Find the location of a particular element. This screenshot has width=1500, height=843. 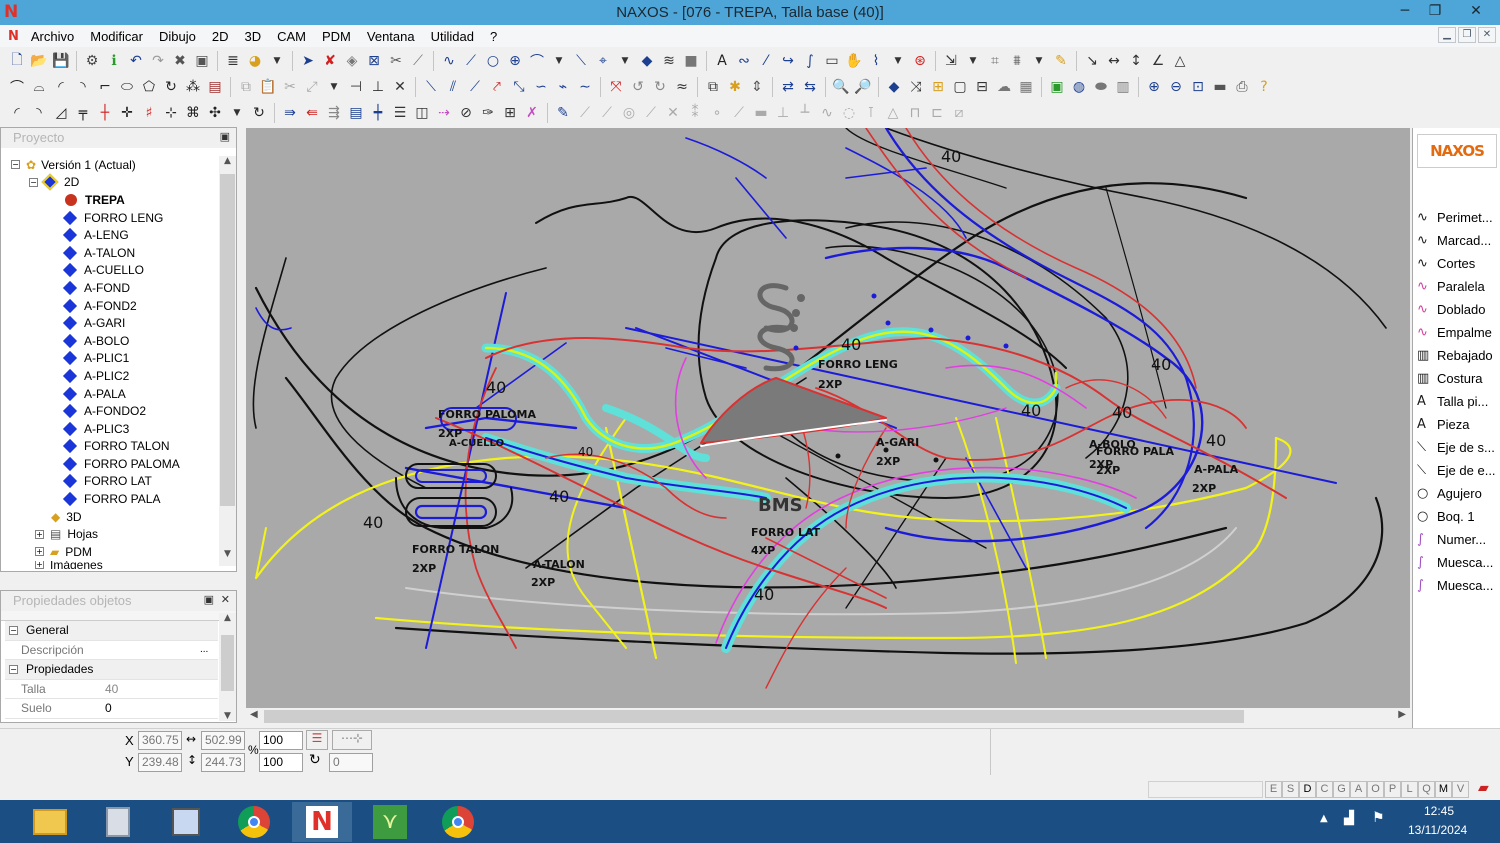

snap7-icon: ▬ is located at coordinates (761, 113).